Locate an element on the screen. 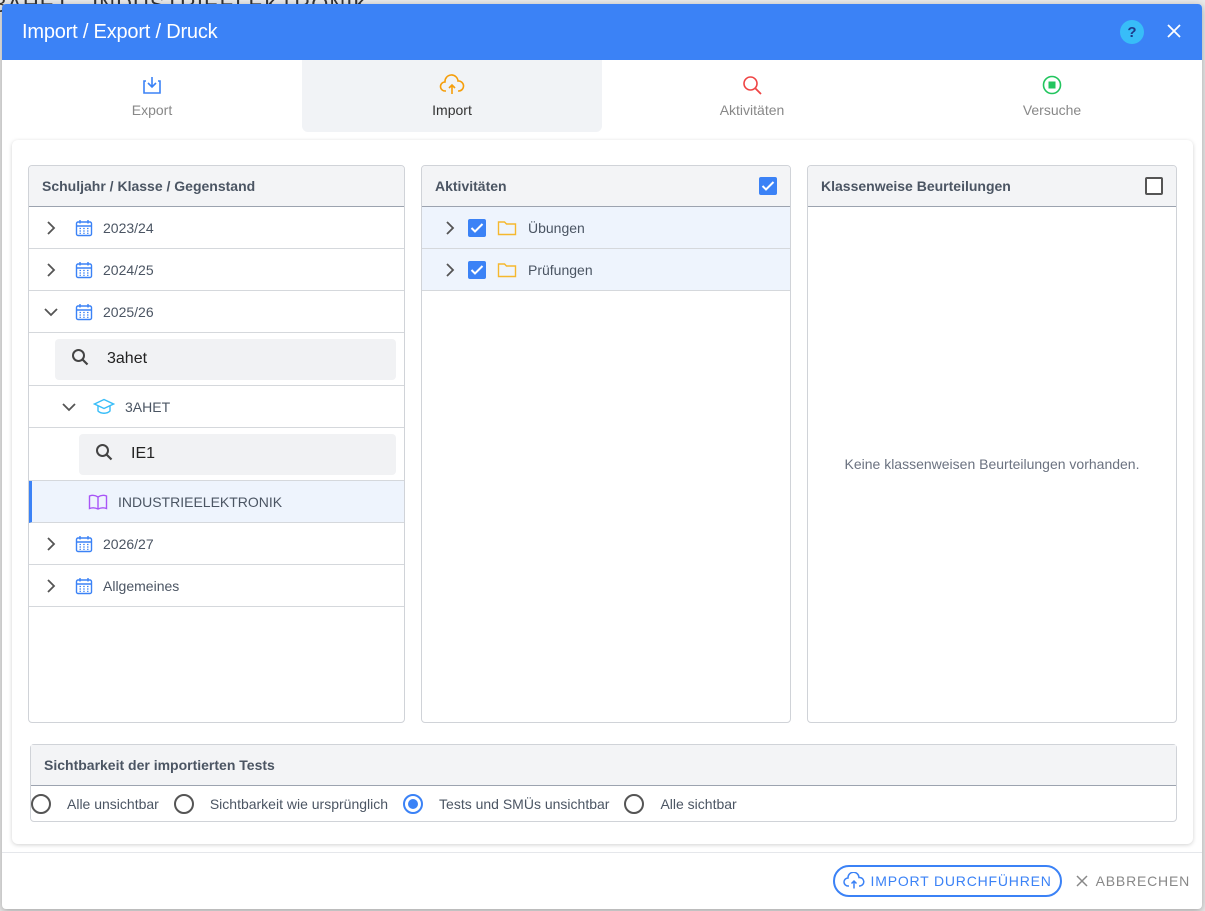 The width and height of the screenshot is (1205, 911). tree-subject-label: INDUSTRIEELEKTRONIK is located at coordinates (200, 501).